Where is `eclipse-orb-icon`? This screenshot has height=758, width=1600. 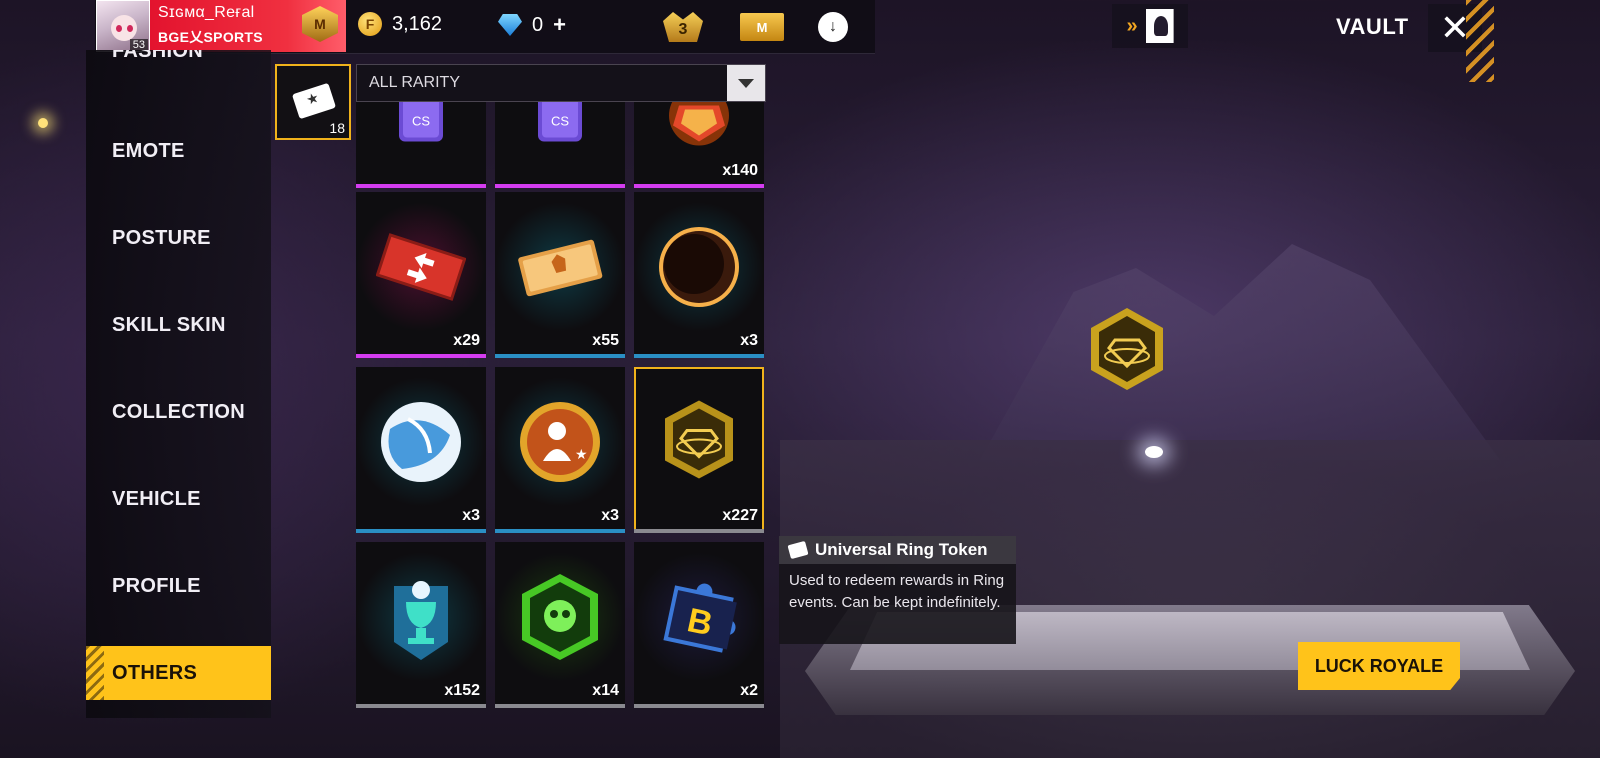
eclipse-orb-icon is located at coordinates (699, 266).